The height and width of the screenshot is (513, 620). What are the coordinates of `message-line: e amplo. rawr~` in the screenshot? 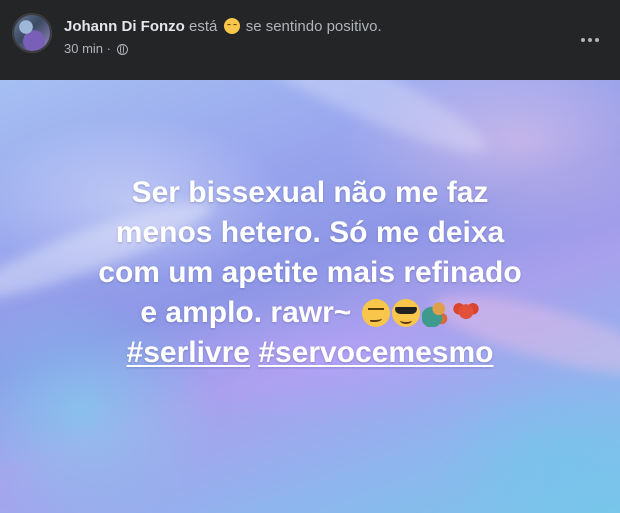 It's located at (246, 312).